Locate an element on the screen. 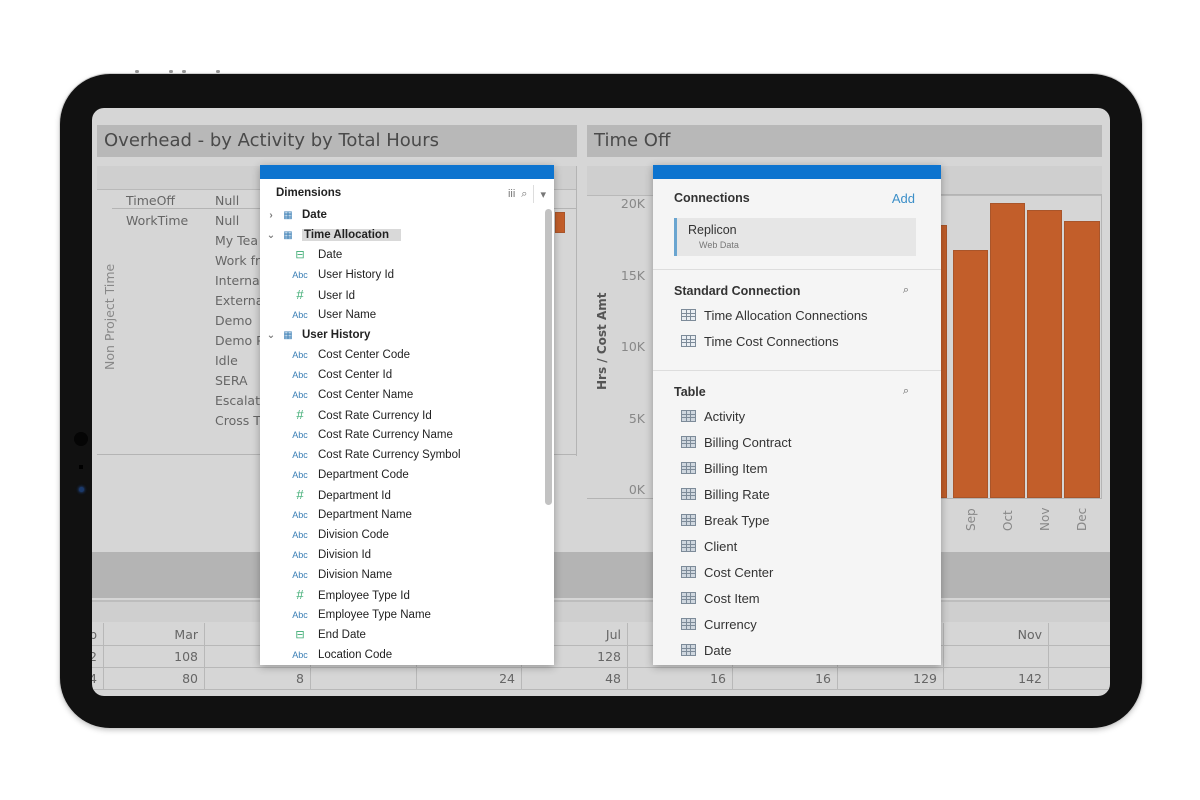  add-connection-link: Add is located at coordinates (903, 198).